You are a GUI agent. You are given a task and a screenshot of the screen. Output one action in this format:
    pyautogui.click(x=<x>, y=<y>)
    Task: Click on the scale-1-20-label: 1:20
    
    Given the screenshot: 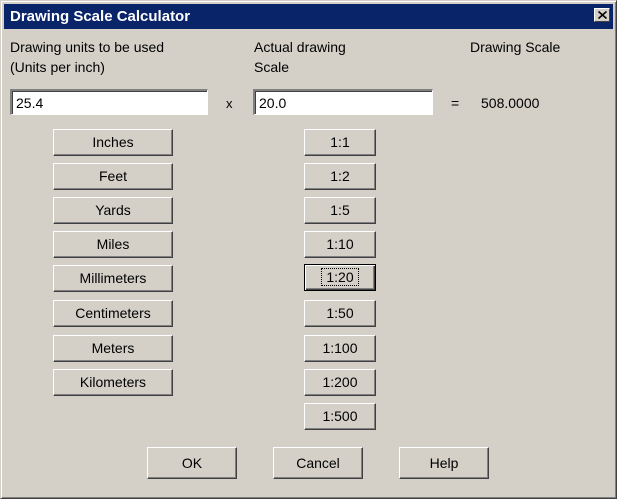 What is the action you would take?
    pyautogui.click(x=340, y=277)
    